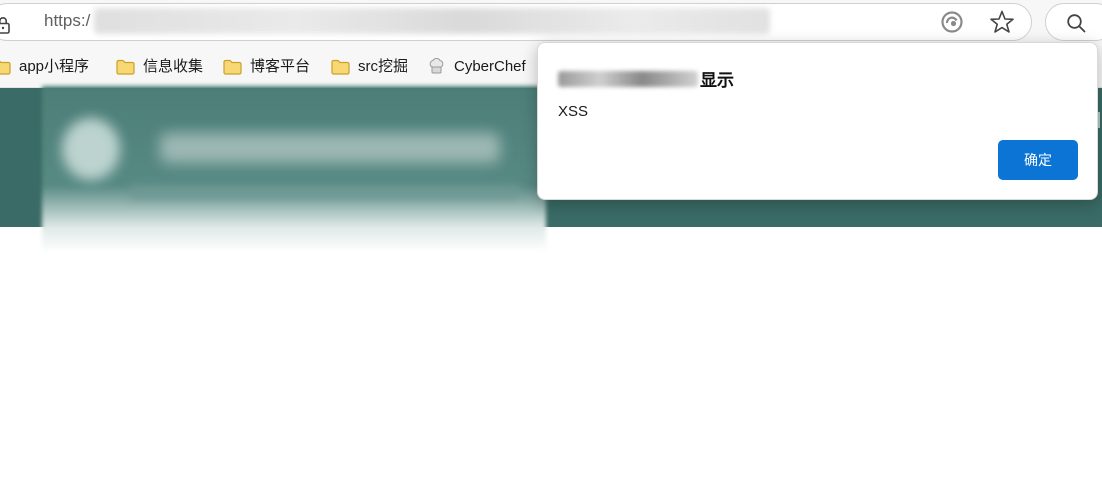 The image size is (1102, 503). I want to click on star-icon, so click(1002, 22).